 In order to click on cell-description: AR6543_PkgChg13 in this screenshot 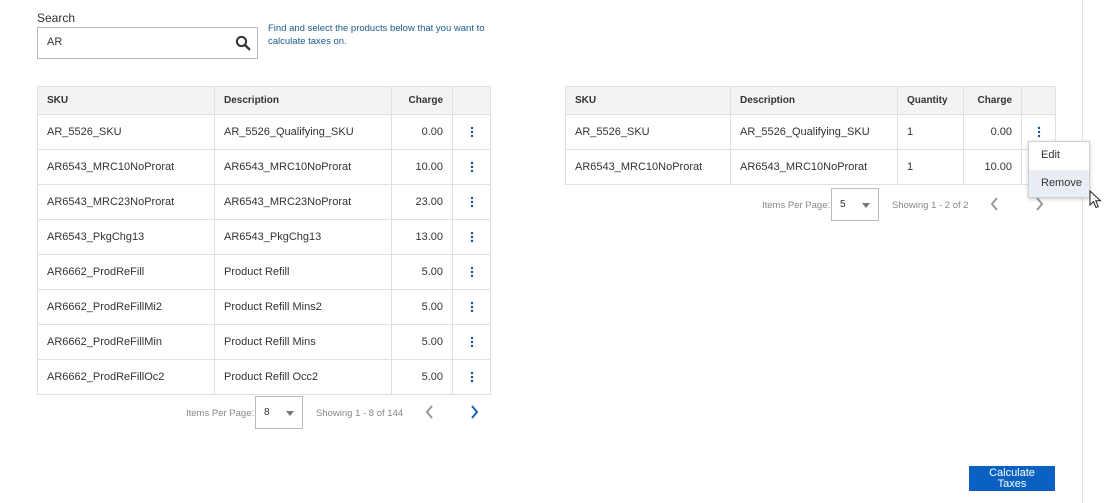, I will do `click(303, 237)`.